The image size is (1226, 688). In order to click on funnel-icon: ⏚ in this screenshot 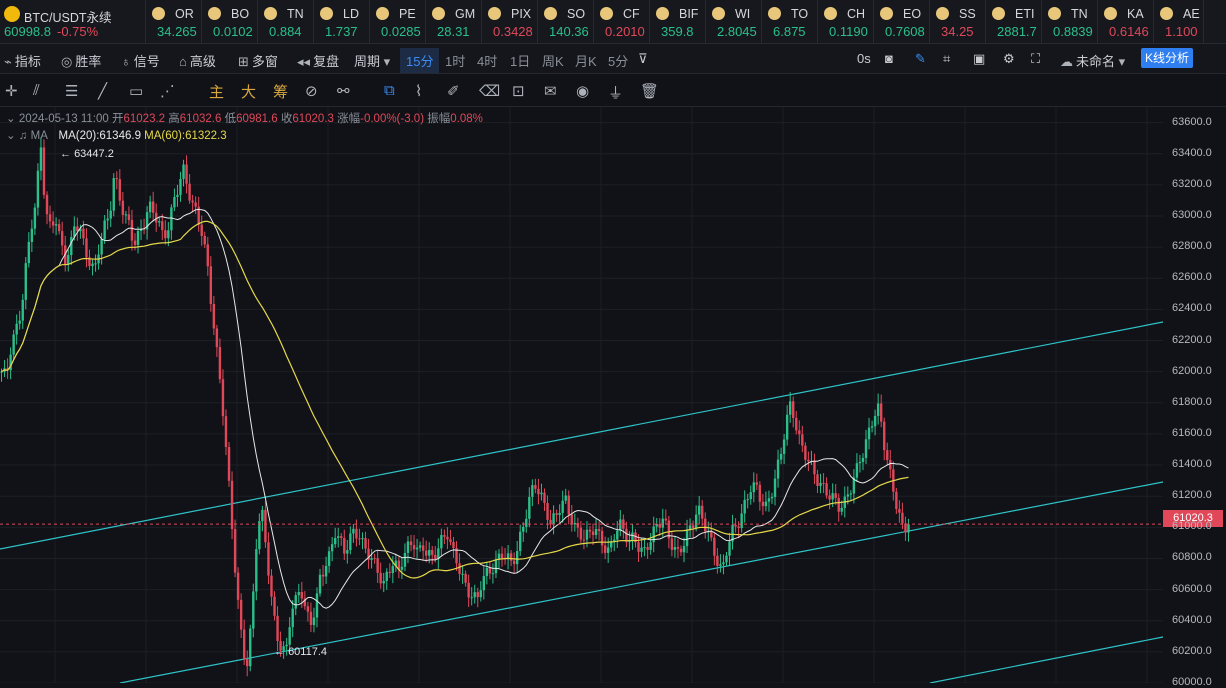, I will do `click(615, 92)`.